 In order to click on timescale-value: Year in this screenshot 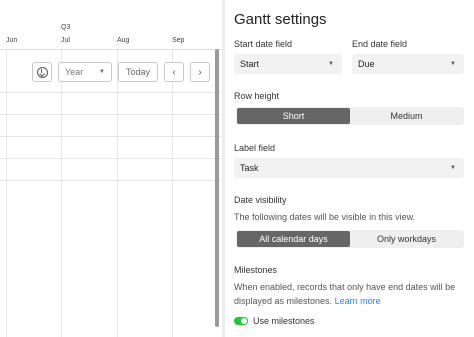, I will do `click(74, 72)`.